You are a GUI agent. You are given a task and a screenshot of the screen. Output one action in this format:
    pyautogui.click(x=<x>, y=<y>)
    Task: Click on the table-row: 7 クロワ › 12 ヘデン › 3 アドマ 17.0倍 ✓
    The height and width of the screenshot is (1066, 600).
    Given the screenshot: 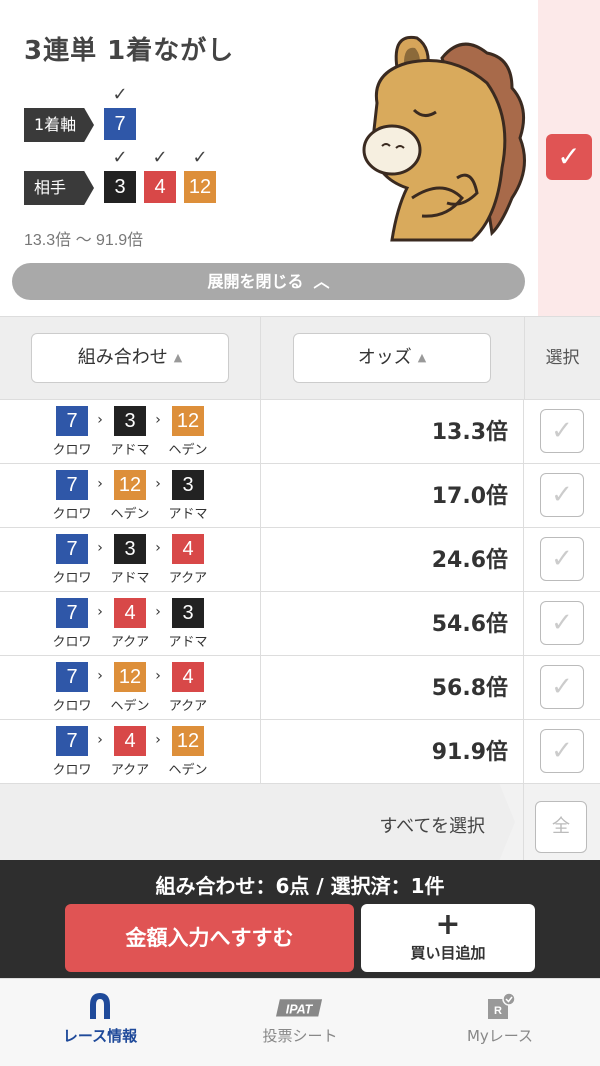 What is the action you would take?
    pyautogui.click(x=300, y=496)
    